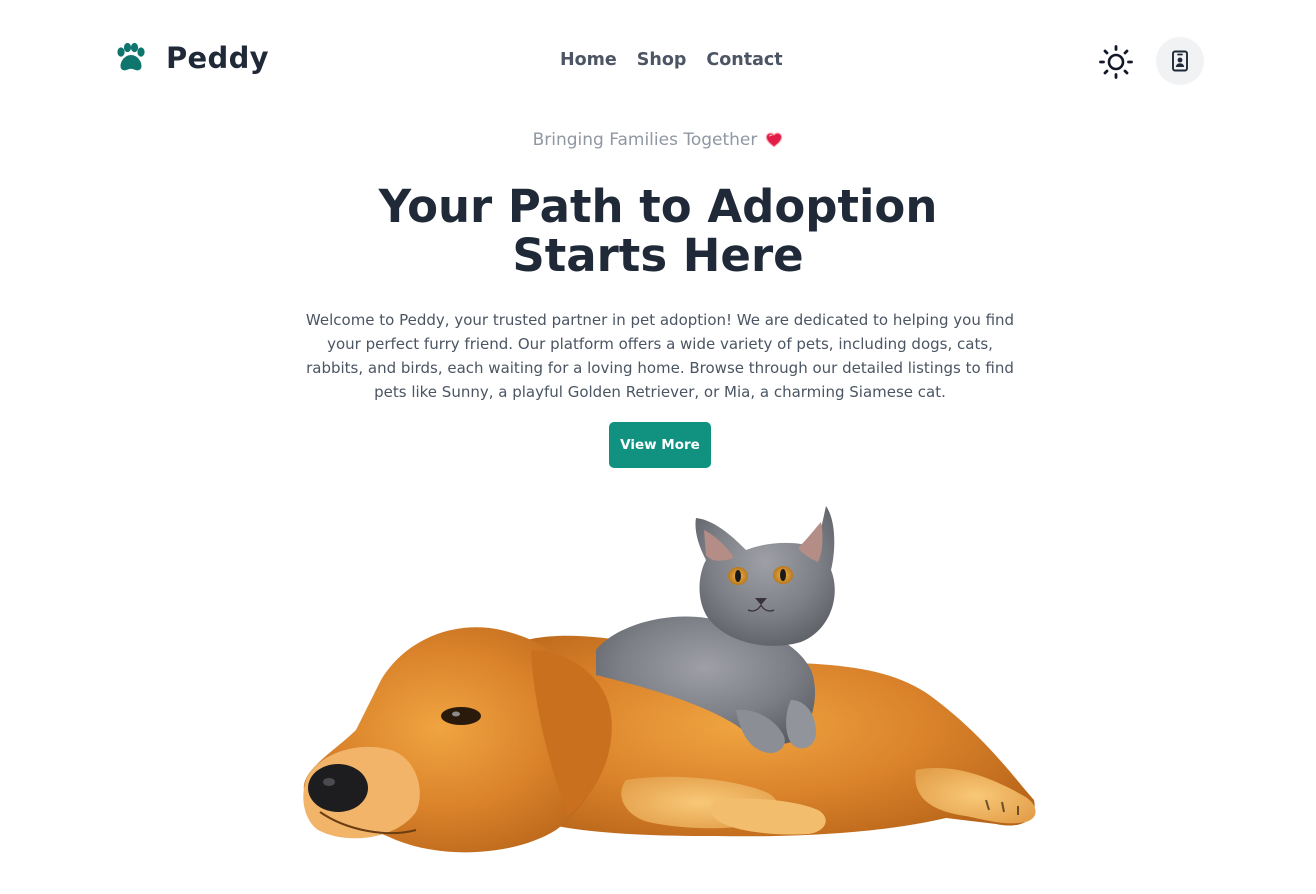 This screenshot has height=894, width=1316. What do you see at coordinates (774, 140) in the screenshot?
I see `heart-icon` at bounding box center [774, 140].